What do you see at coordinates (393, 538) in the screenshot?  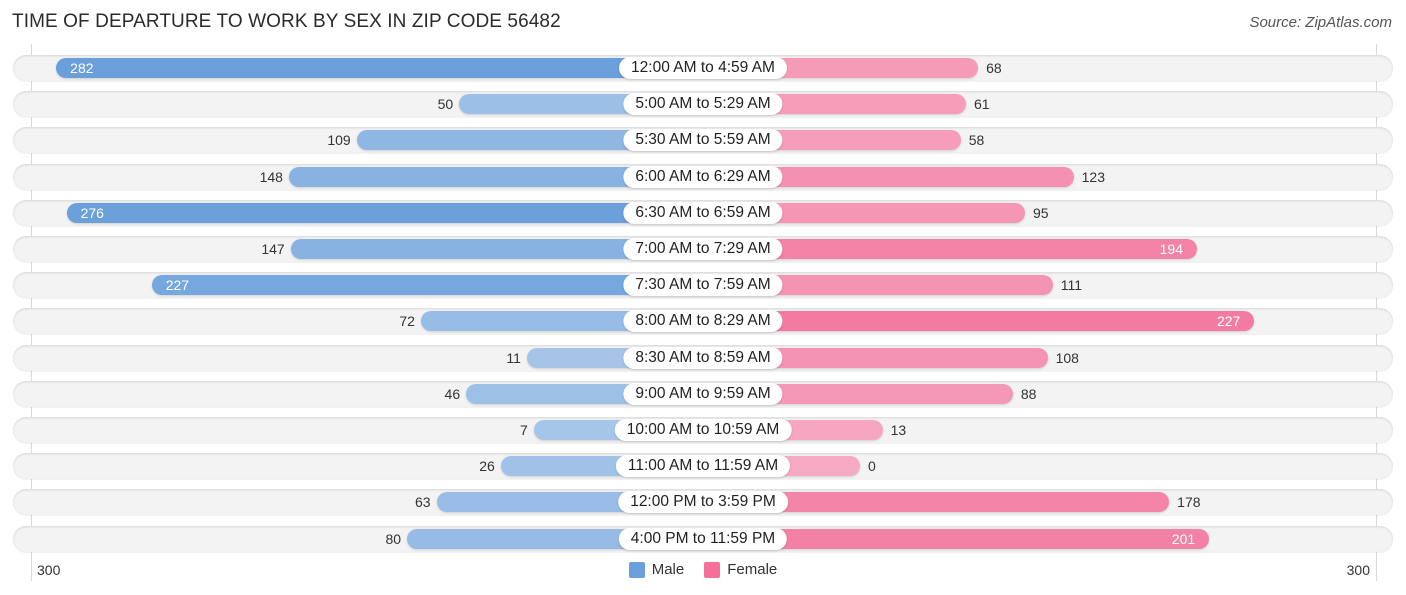 I see `male-value-label: 80` at bounding box center [393, 538].